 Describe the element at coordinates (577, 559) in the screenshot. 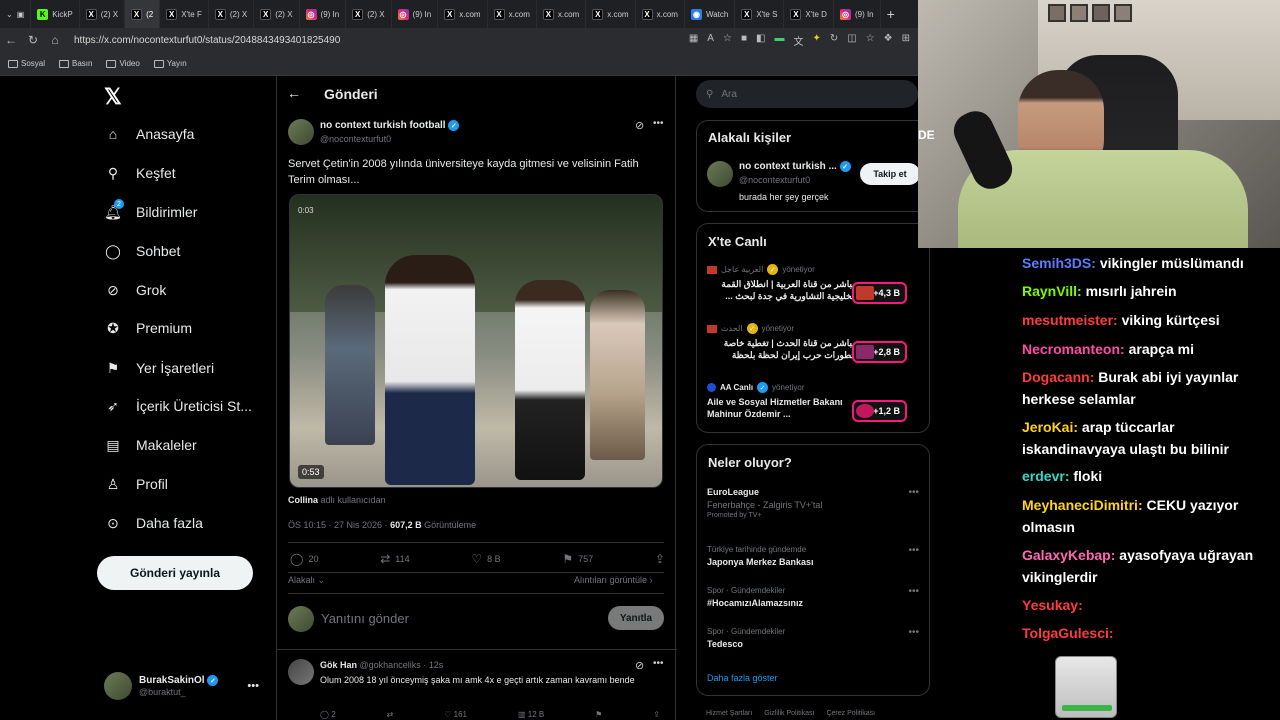

I see `bookmark-button: ⚑ 757` at that location.